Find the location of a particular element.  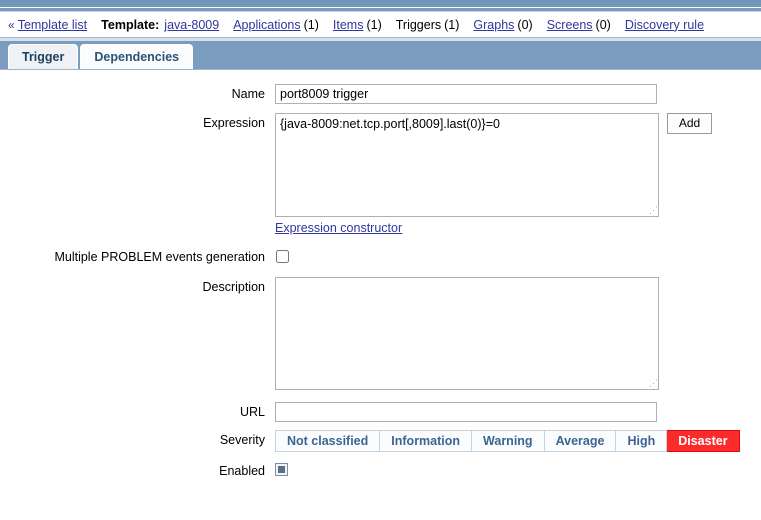

breadcrumb-item-triggers: Triggers (1) is located at coordinates (428, 25).